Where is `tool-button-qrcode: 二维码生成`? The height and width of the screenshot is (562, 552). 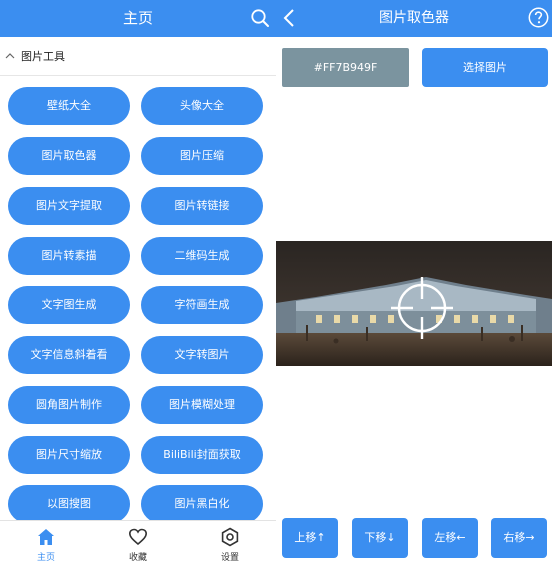 tool-button-qrcode: 二维码生成 is located at coordinates (202, 256).